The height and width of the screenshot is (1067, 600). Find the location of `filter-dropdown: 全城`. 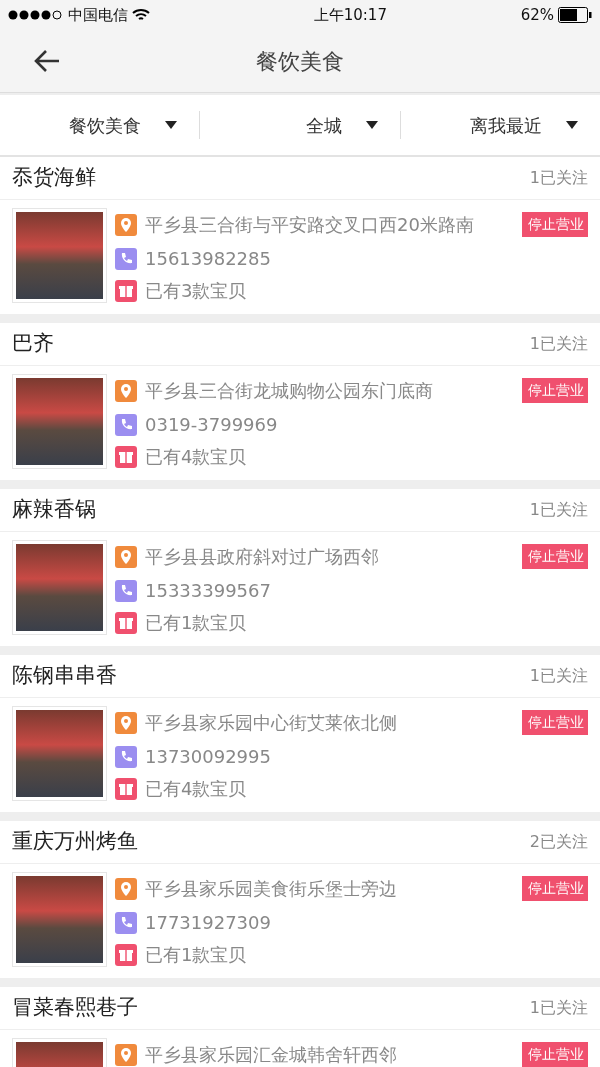

filter-dropdown: 全城 is located at coordinates (300, 125).